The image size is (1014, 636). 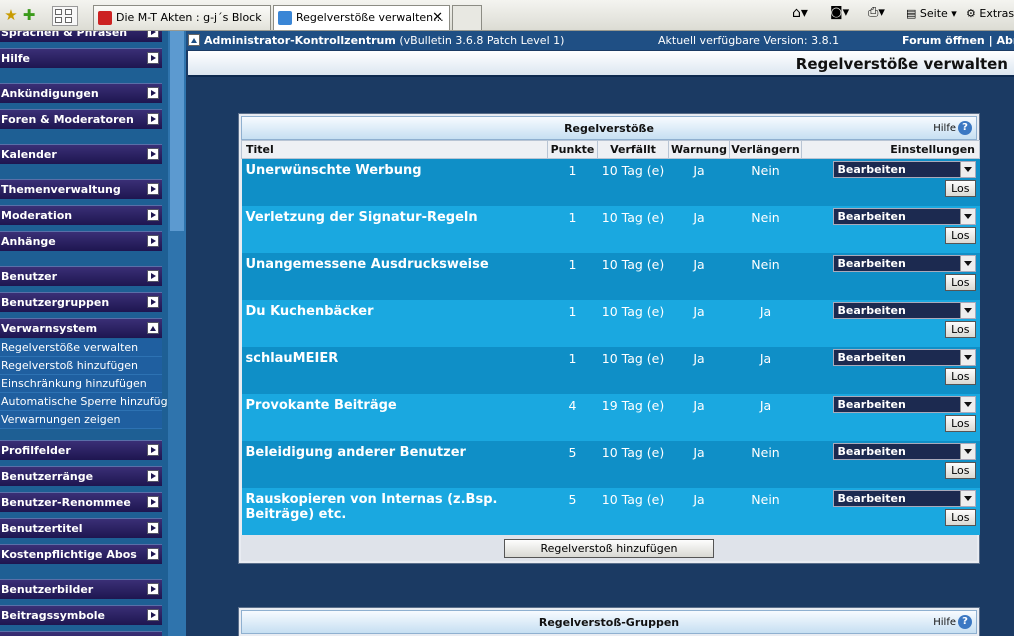 What do you see at coordinates (931, 13) in the screenshot?
I see `page-menu: ▤ Seite ▾` at bounding box center [931, 13].